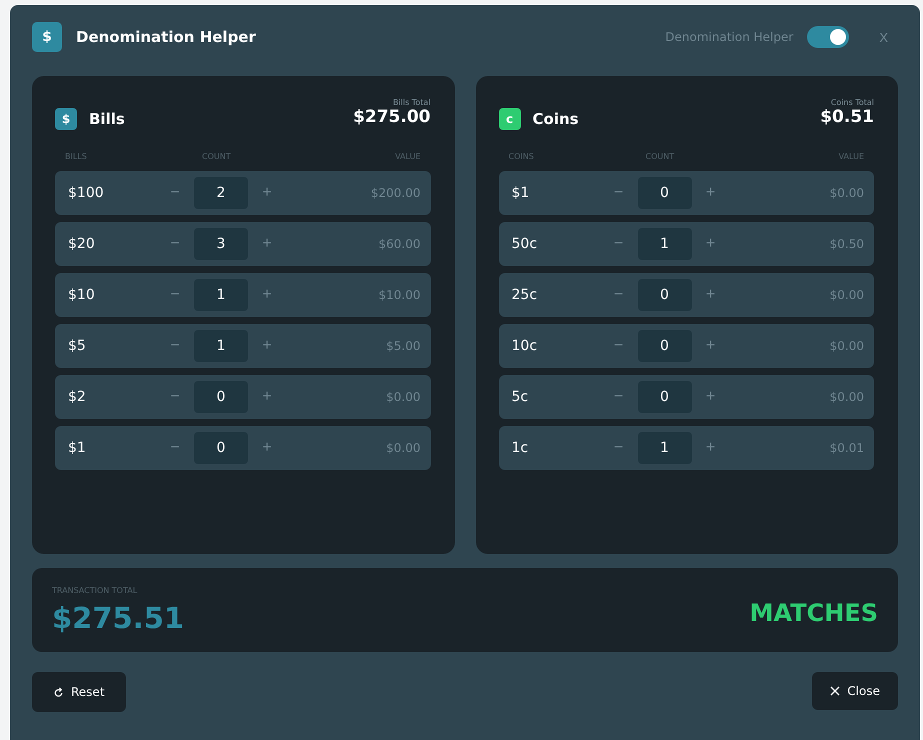 This screenshot has width=923, height=740. Describe the element at coordinates (66, 119) in the screenshot. I see `panel-icon: $` at that location.